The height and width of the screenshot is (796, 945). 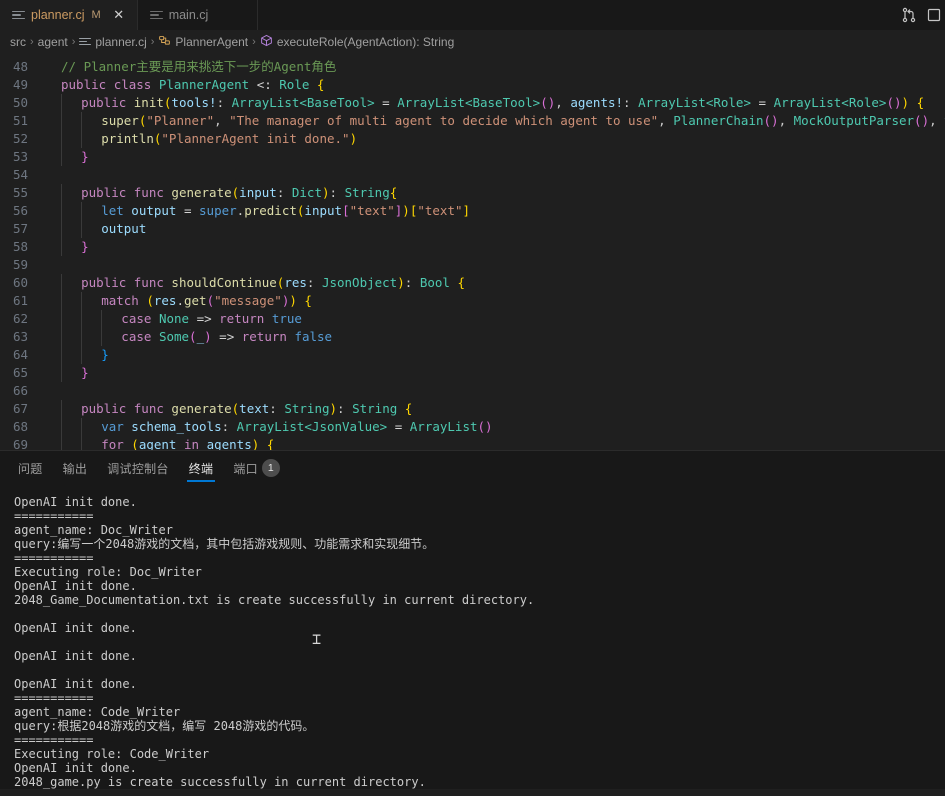 What do you see at coordinates (140, 336) in the screenshot?
I see `code-token: case` at bounding box center [140, 336].